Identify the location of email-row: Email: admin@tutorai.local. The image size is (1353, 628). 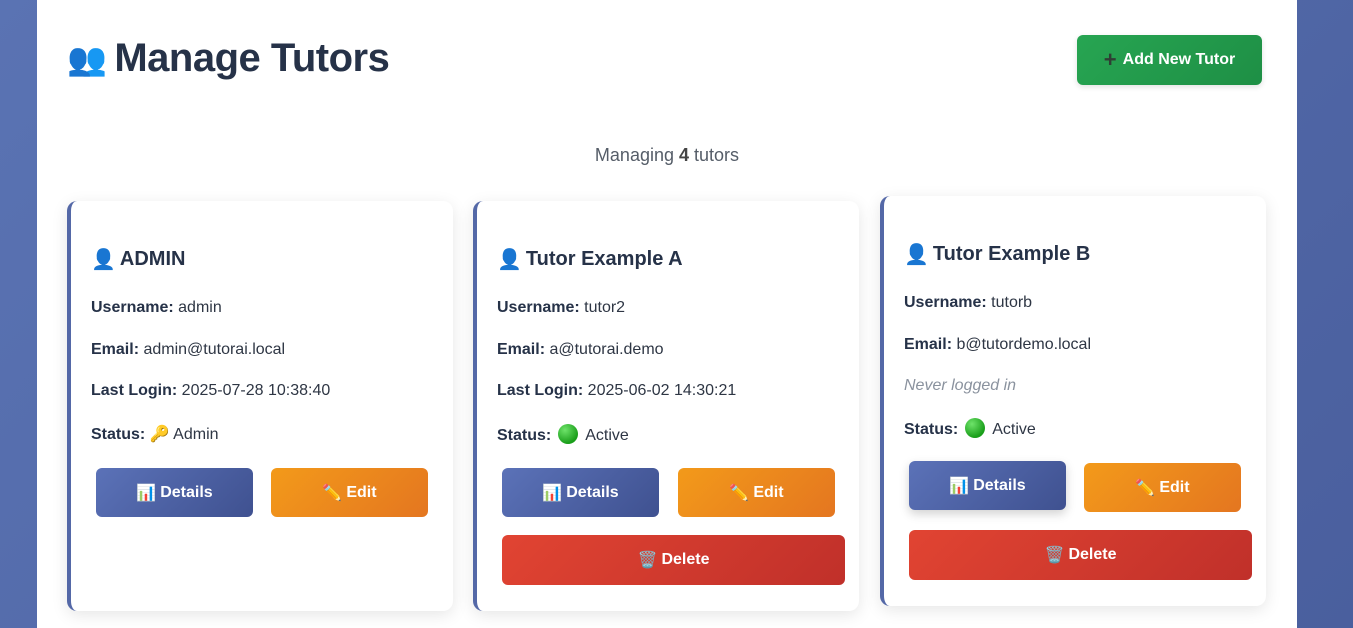
(188, 349).